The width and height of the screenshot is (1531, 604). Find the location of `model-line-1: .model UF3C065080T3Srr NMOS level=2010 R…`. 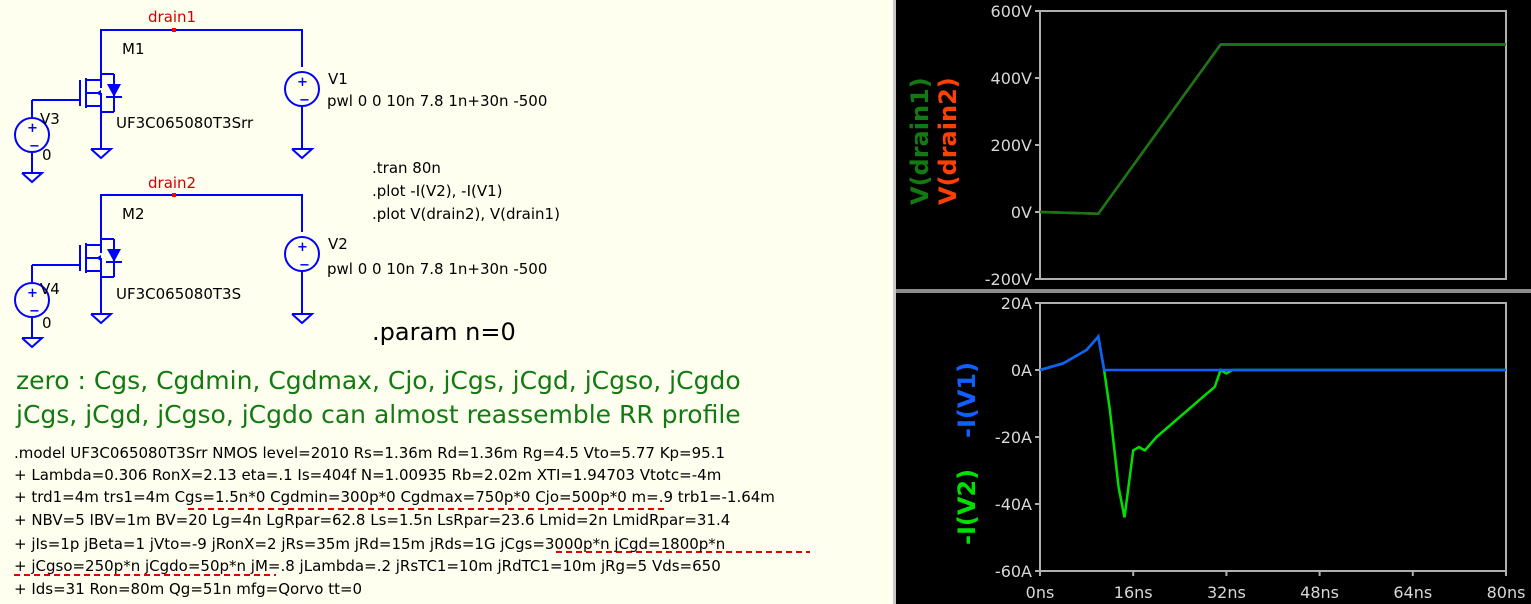

model-line-1: .model UF3C065080T3Srr NMOS level=2010 R… is located at coordinates (369, 453).